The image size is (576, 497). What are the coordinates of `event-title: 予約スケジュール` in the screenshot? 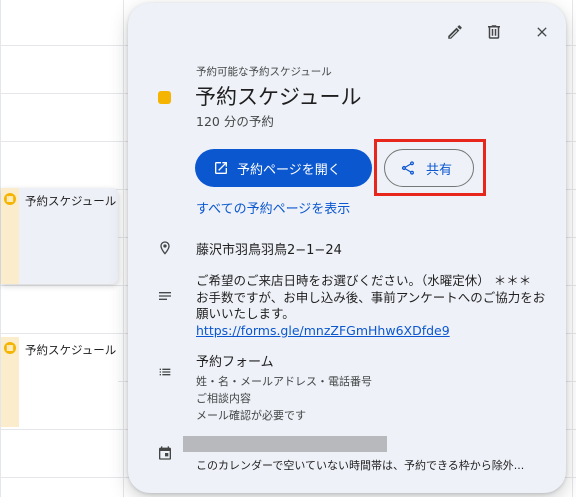 It's located at (278, 97).